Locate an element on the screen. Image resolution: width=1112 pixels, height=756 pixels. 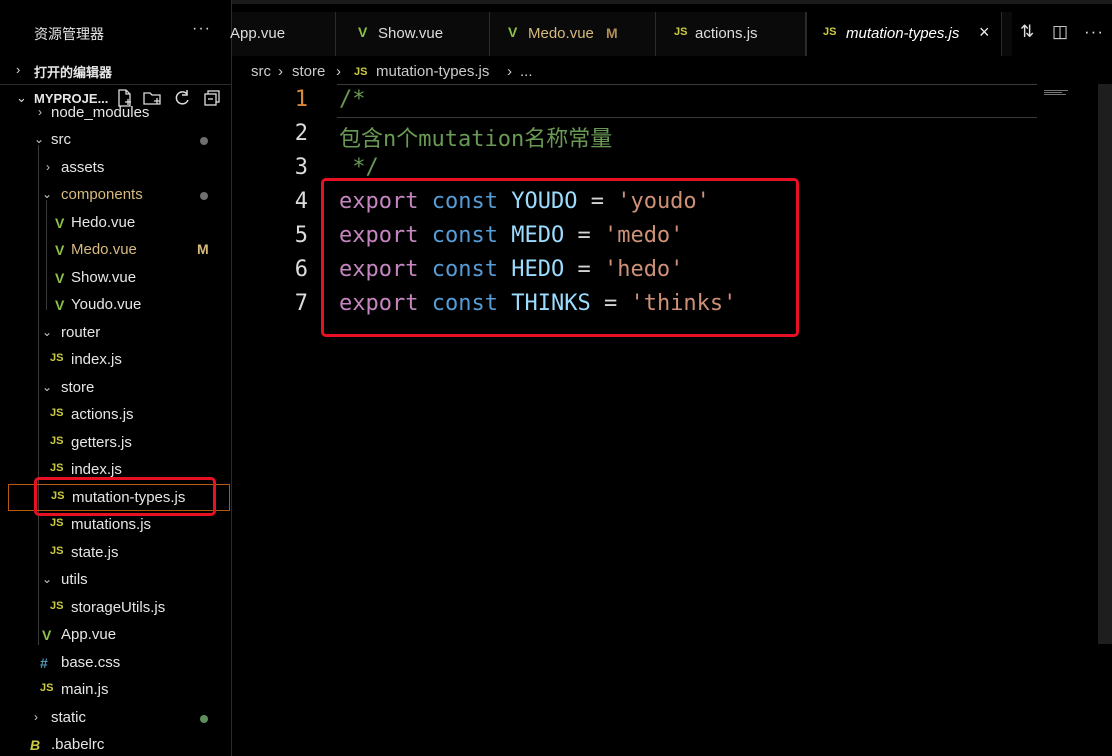
tree-file-storageutils: JS storageUtils.js is located at coordinates (115, 608).